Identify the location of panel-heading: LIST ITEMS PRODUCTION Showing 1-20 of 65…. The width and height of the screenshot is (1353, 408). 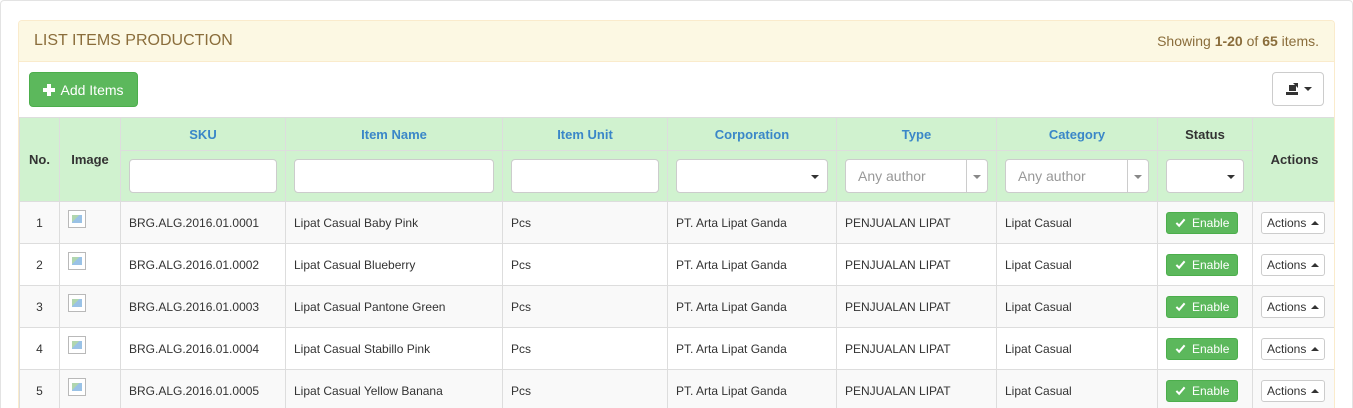
(676, 41).